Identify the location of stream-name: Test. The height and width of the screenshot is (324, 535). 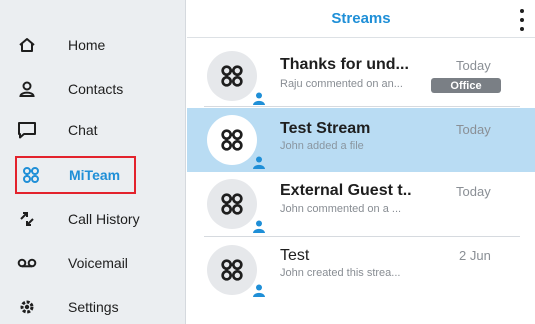
(295, 255).